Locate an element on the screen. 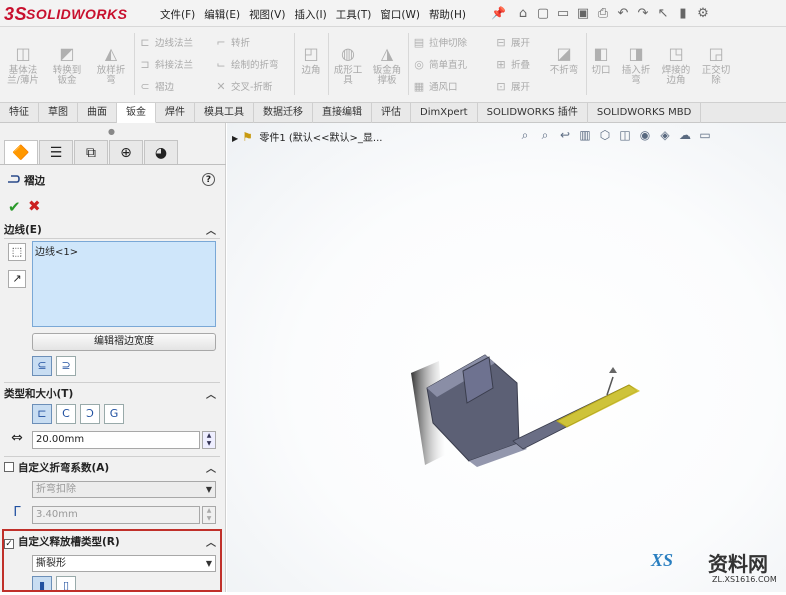 This screenshot has height=595, width=786. reverse-direction-icon: ↗ is located at coordinates (17, 279).